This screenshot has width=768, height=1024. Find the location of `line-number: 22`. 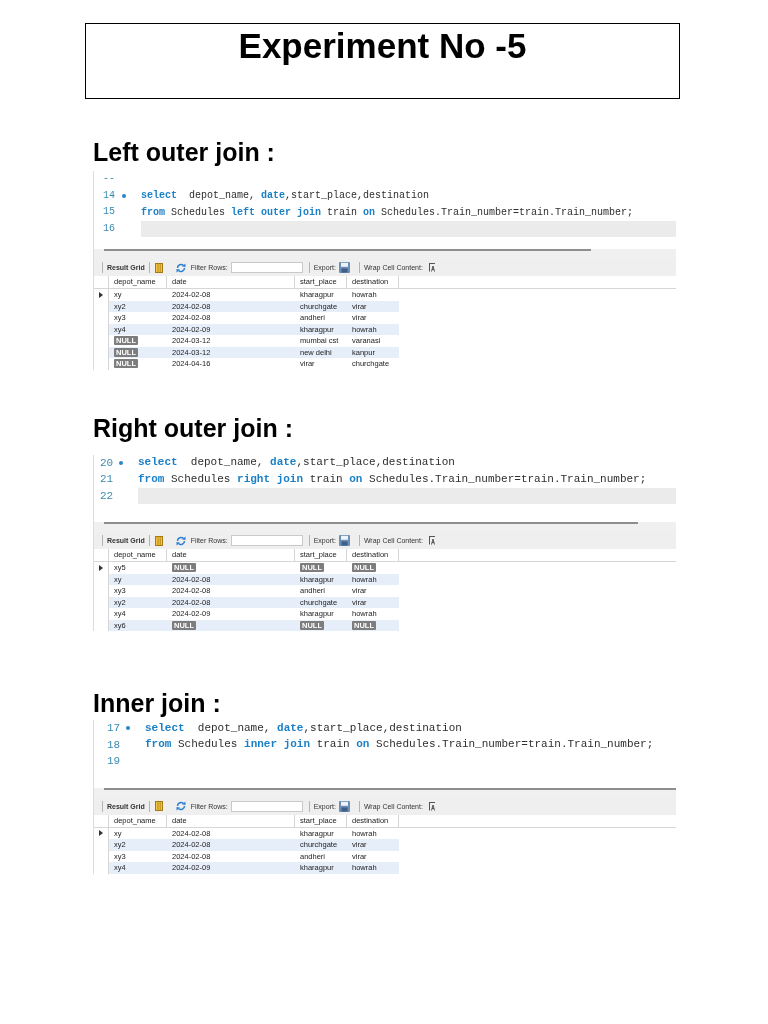

line-number: 22 is located at coordinates (107, 495).